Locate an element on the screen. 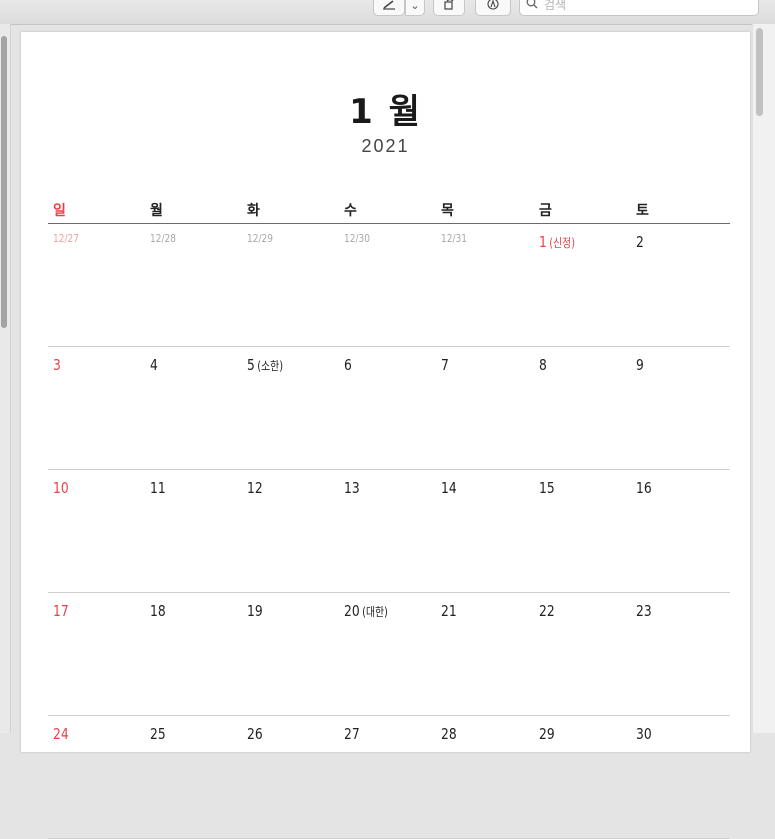  day-number: 11 is located at coordinates (158, 488).